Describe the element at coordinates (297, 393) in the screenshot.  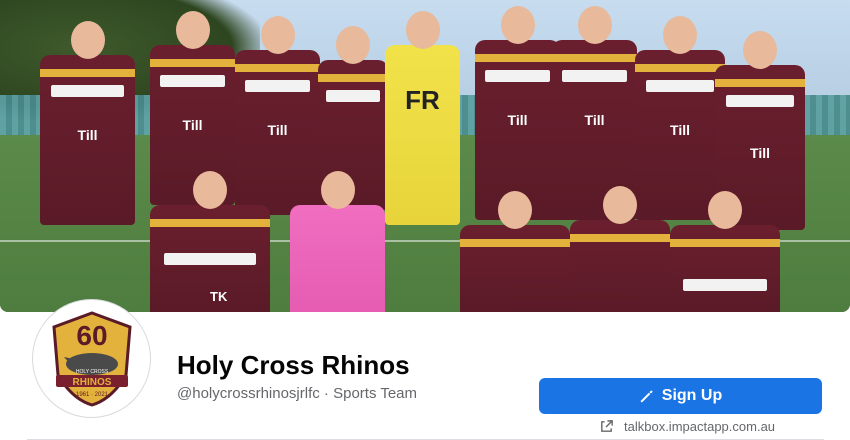
I see `page-handle-category: @holycrossrhinosjrlfc · Sports Team` at that location.